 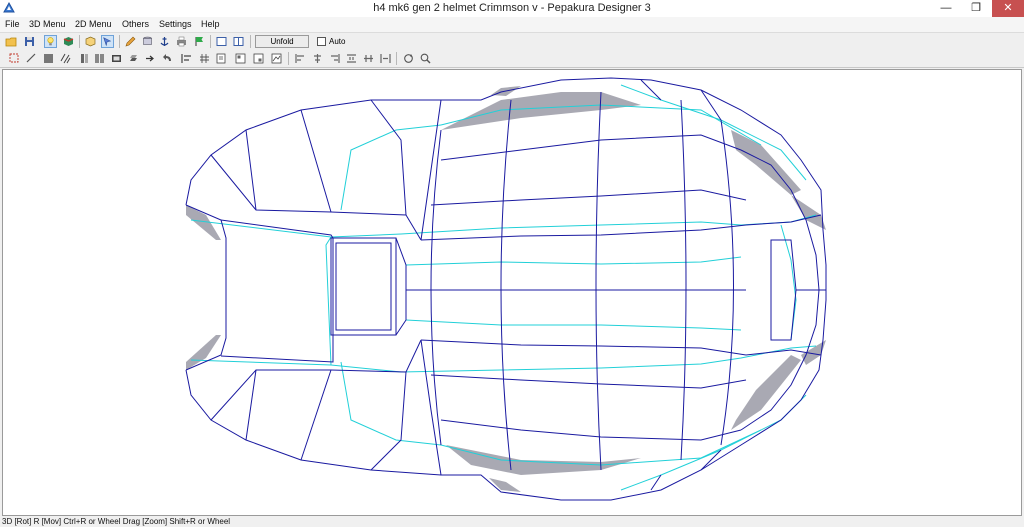 I want to click on join-icon, so click(x=84, y=58).